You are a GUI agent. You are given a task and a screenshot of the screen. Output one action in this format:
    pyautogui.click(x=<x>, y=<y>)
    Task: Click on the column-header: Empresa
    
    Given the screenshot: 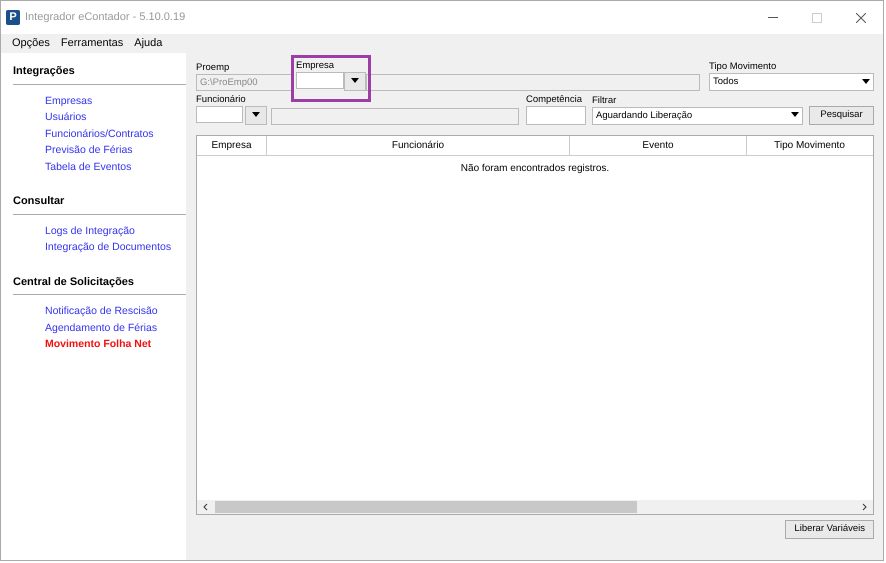 What is the action you would take?
    pyautogui.click(x=232, y=145)
    